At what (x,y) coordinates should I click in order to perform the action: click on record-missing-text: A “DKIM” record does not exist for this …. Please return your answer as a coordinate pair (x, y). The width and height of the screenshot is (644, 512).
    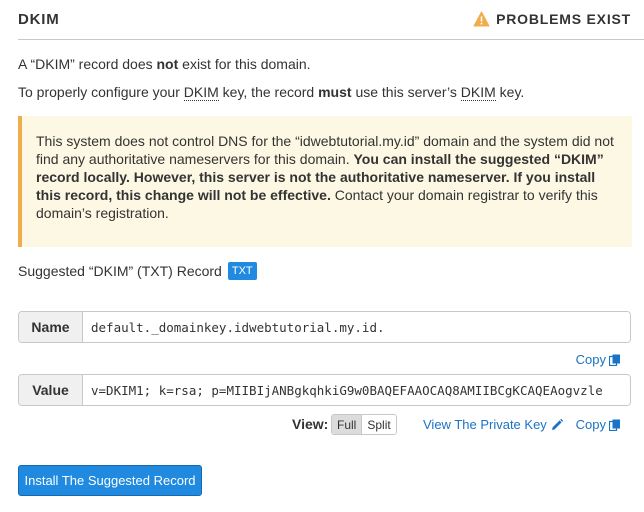
    Looking at the image, I should click on (164, 64).